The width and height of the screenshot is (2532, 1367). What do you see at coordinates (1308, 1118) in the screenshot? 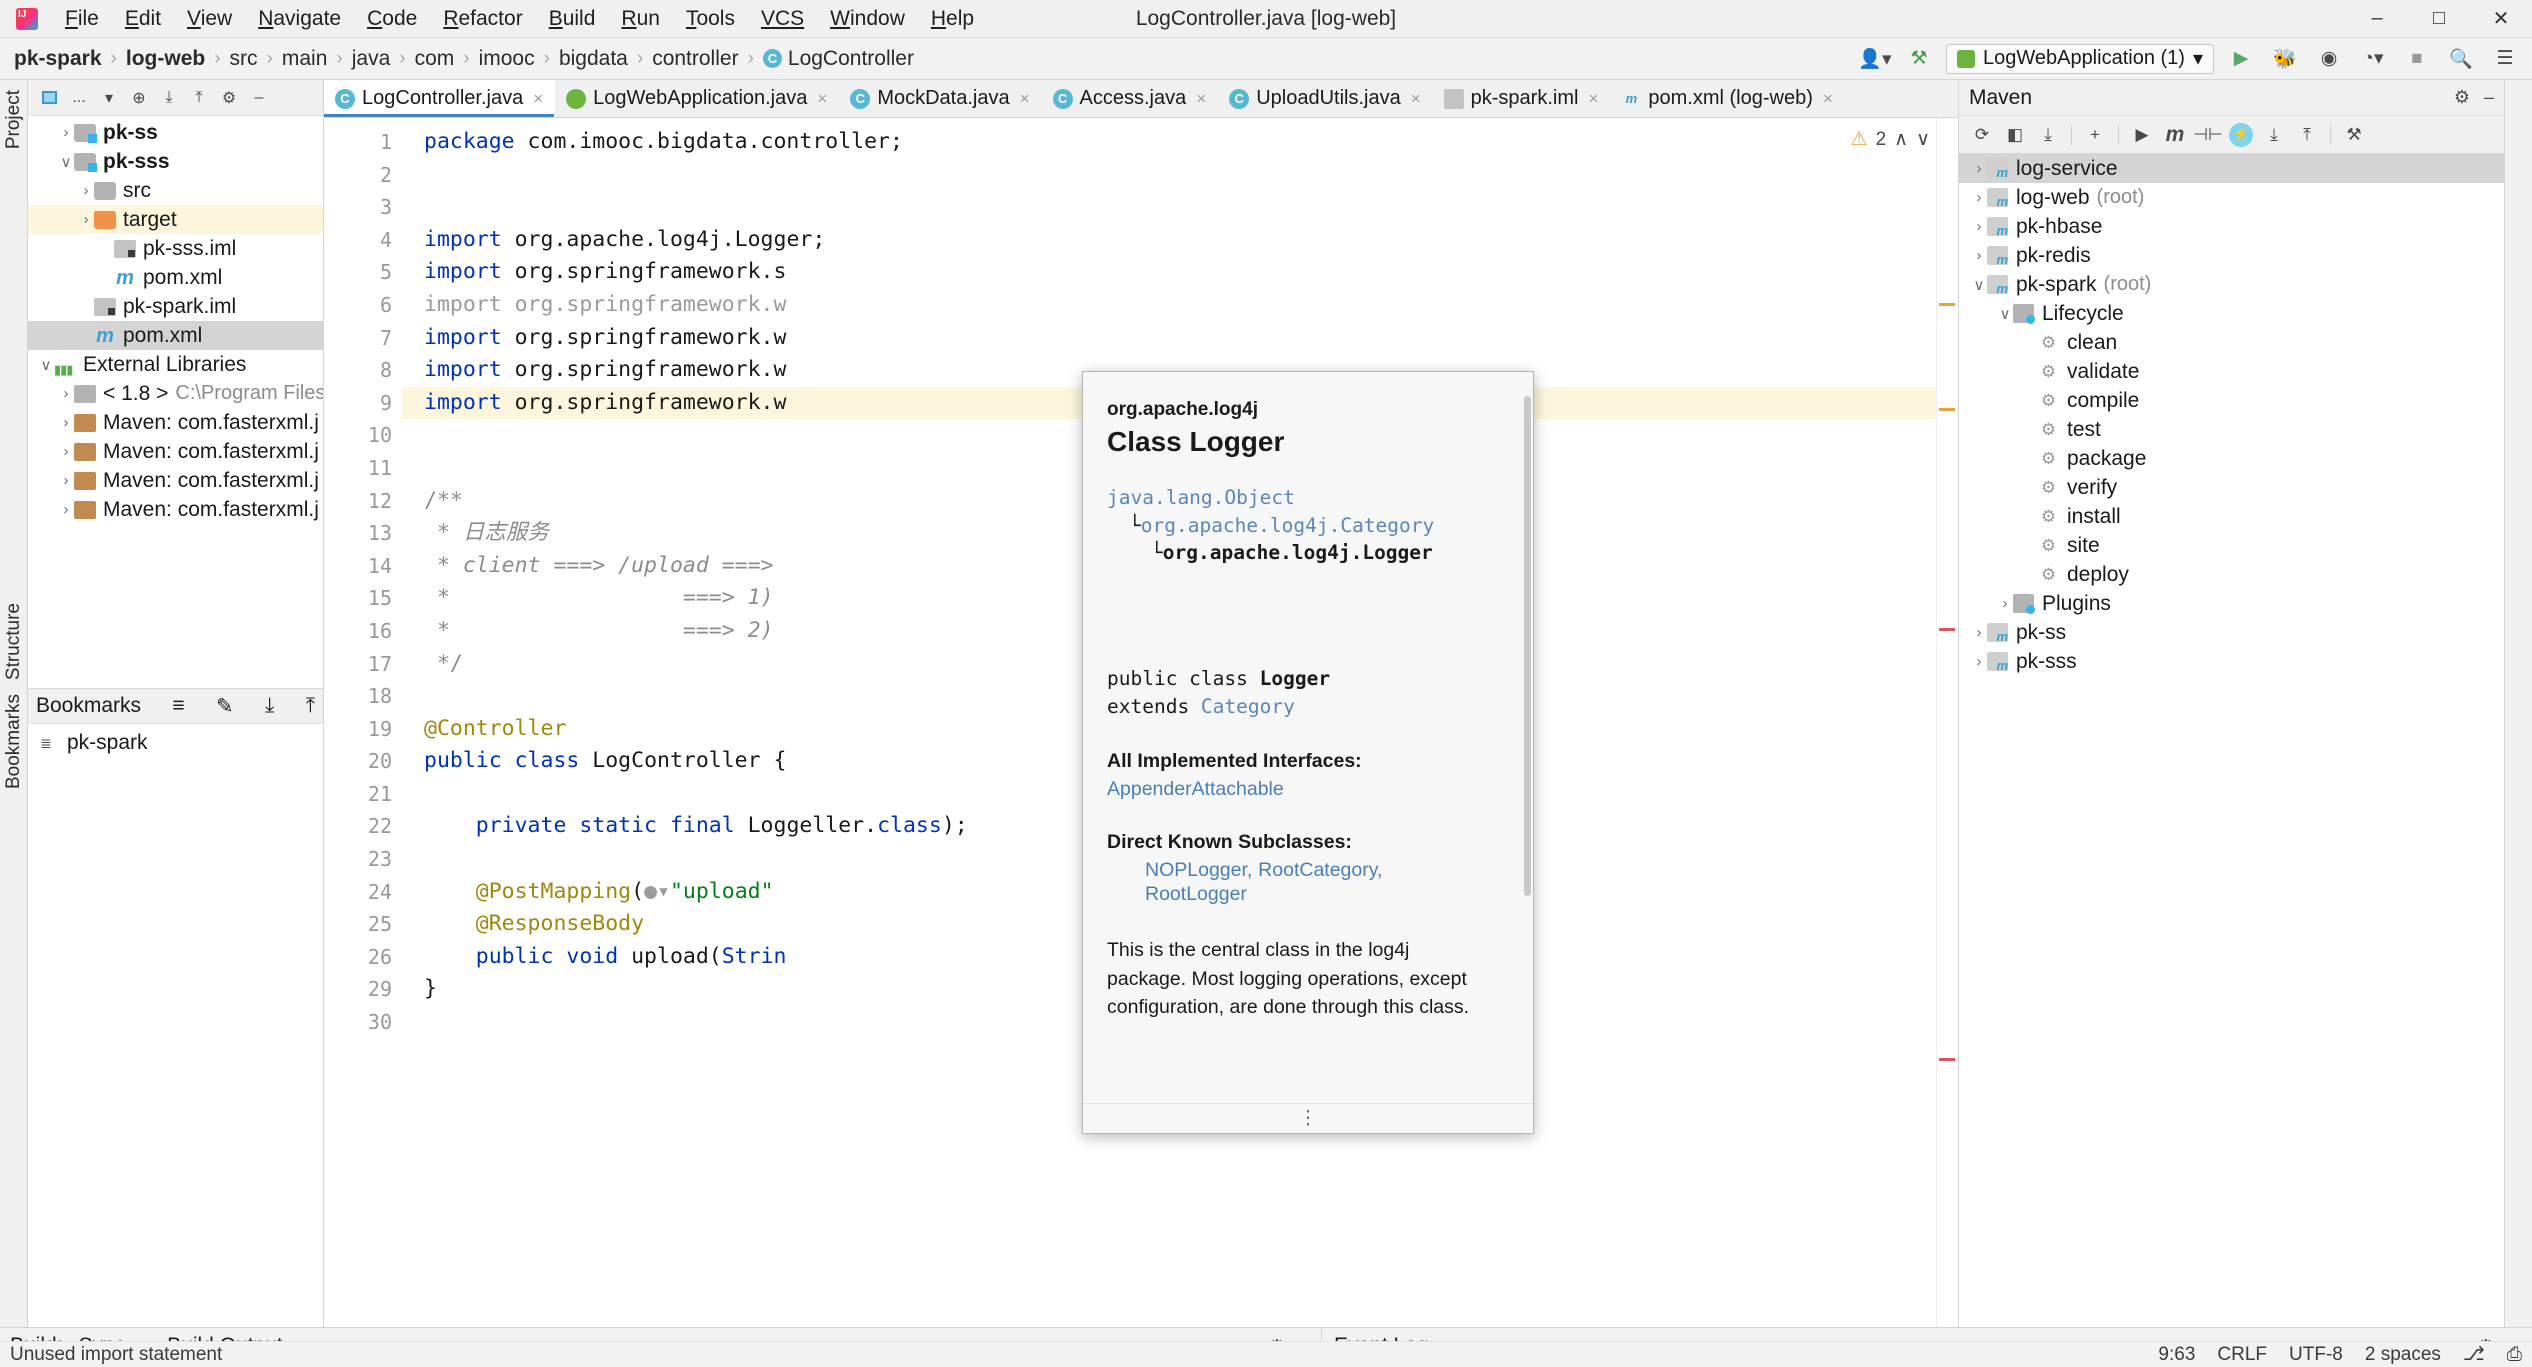
I see `doc-more-icon: ⋮` at bounding box center [1308, 1118].